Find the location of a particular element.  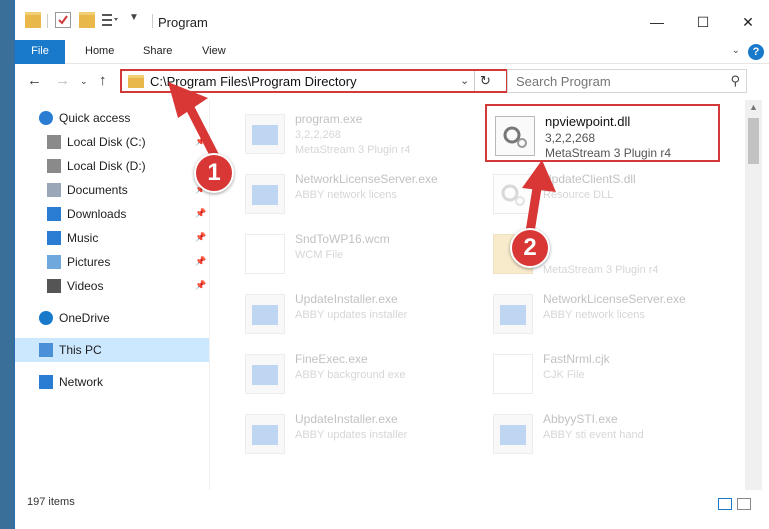

star-icon is located at coordinates (46, 118).